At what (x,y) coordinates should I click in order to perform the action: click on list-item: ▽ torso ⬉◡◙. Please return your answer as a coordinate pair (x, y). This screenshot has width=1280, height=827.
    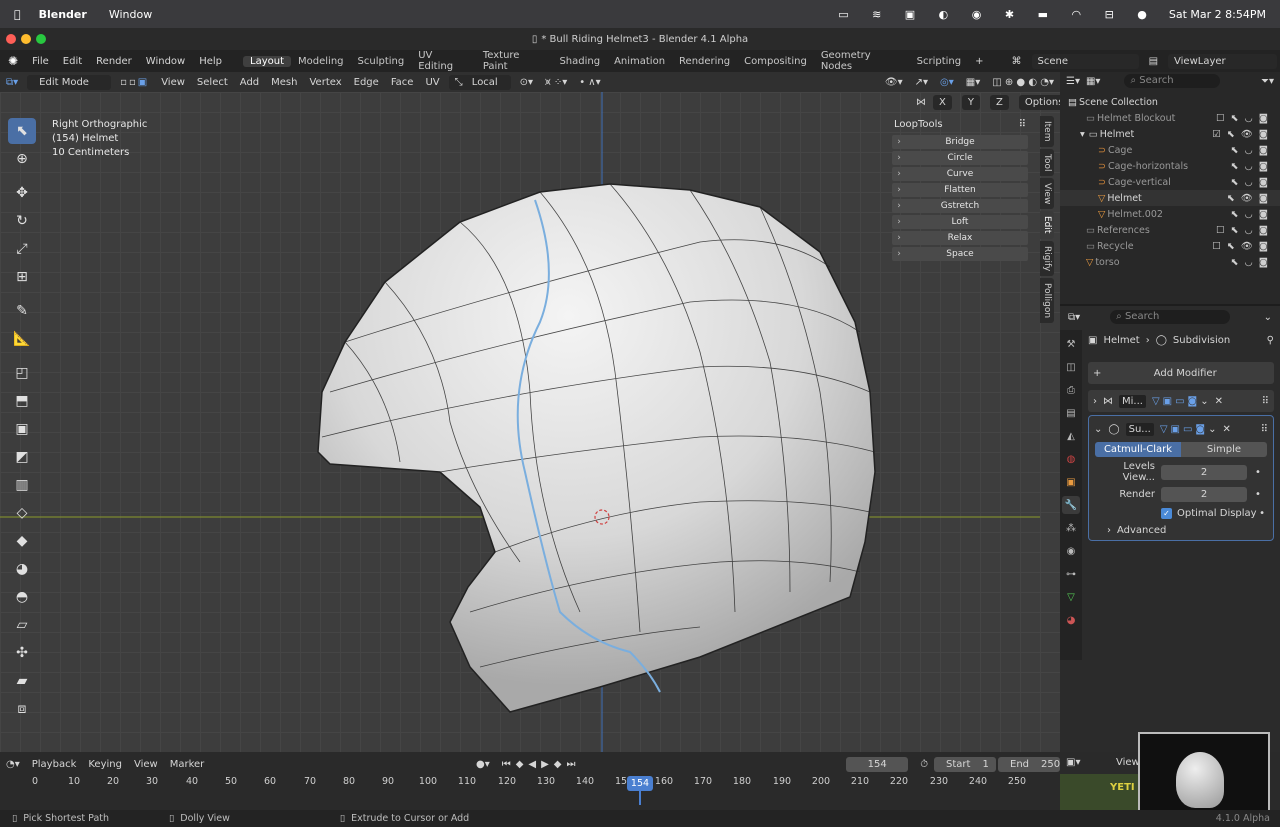
    Looking at the image, I should click on (1170, 262).